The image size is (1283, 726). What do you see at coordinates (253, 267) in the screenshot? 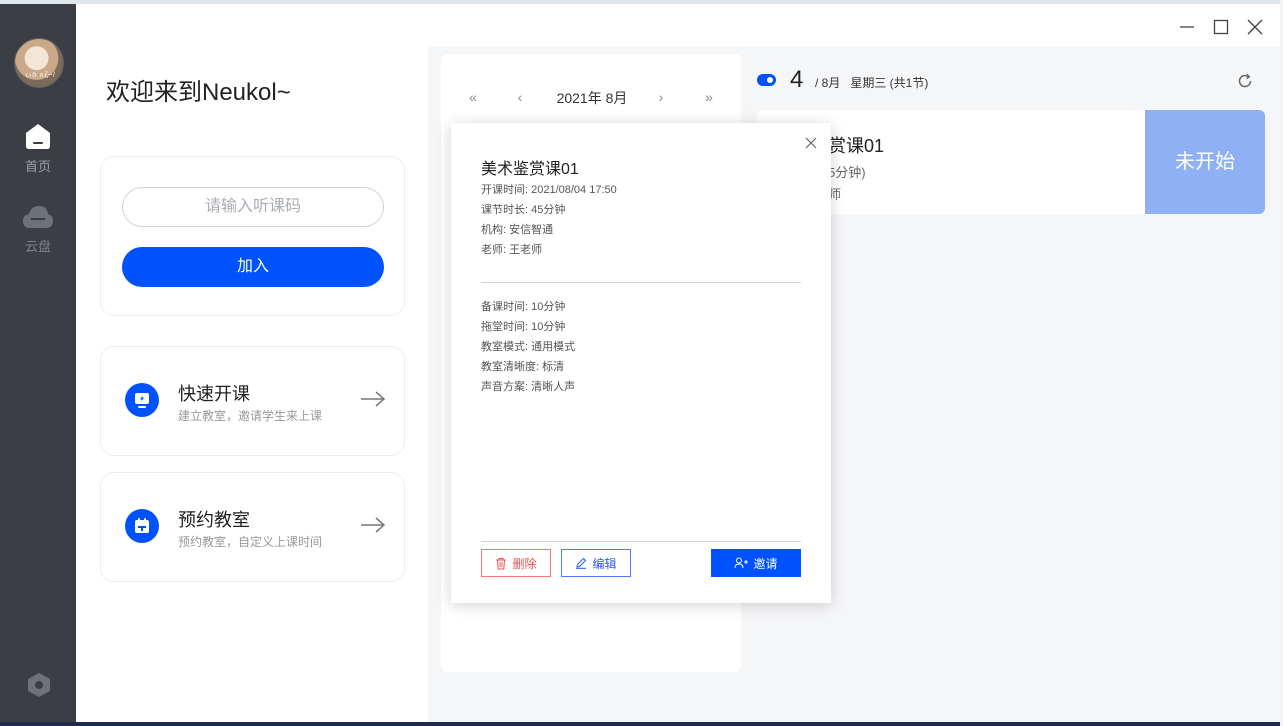
I see `join-button: 加入` at bounding box center [253, 267].